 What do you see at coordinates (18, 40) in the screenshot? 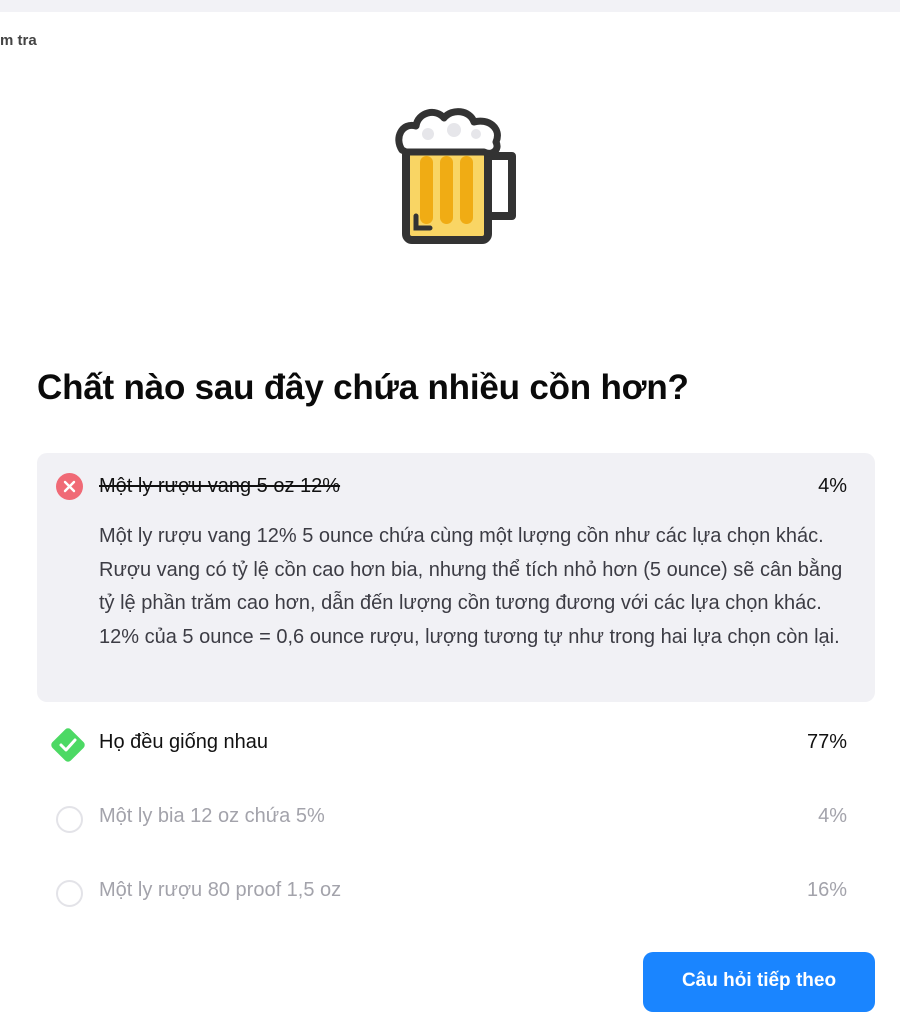
I see `breadcrumb: m tra` at bounding box center [18, 40].